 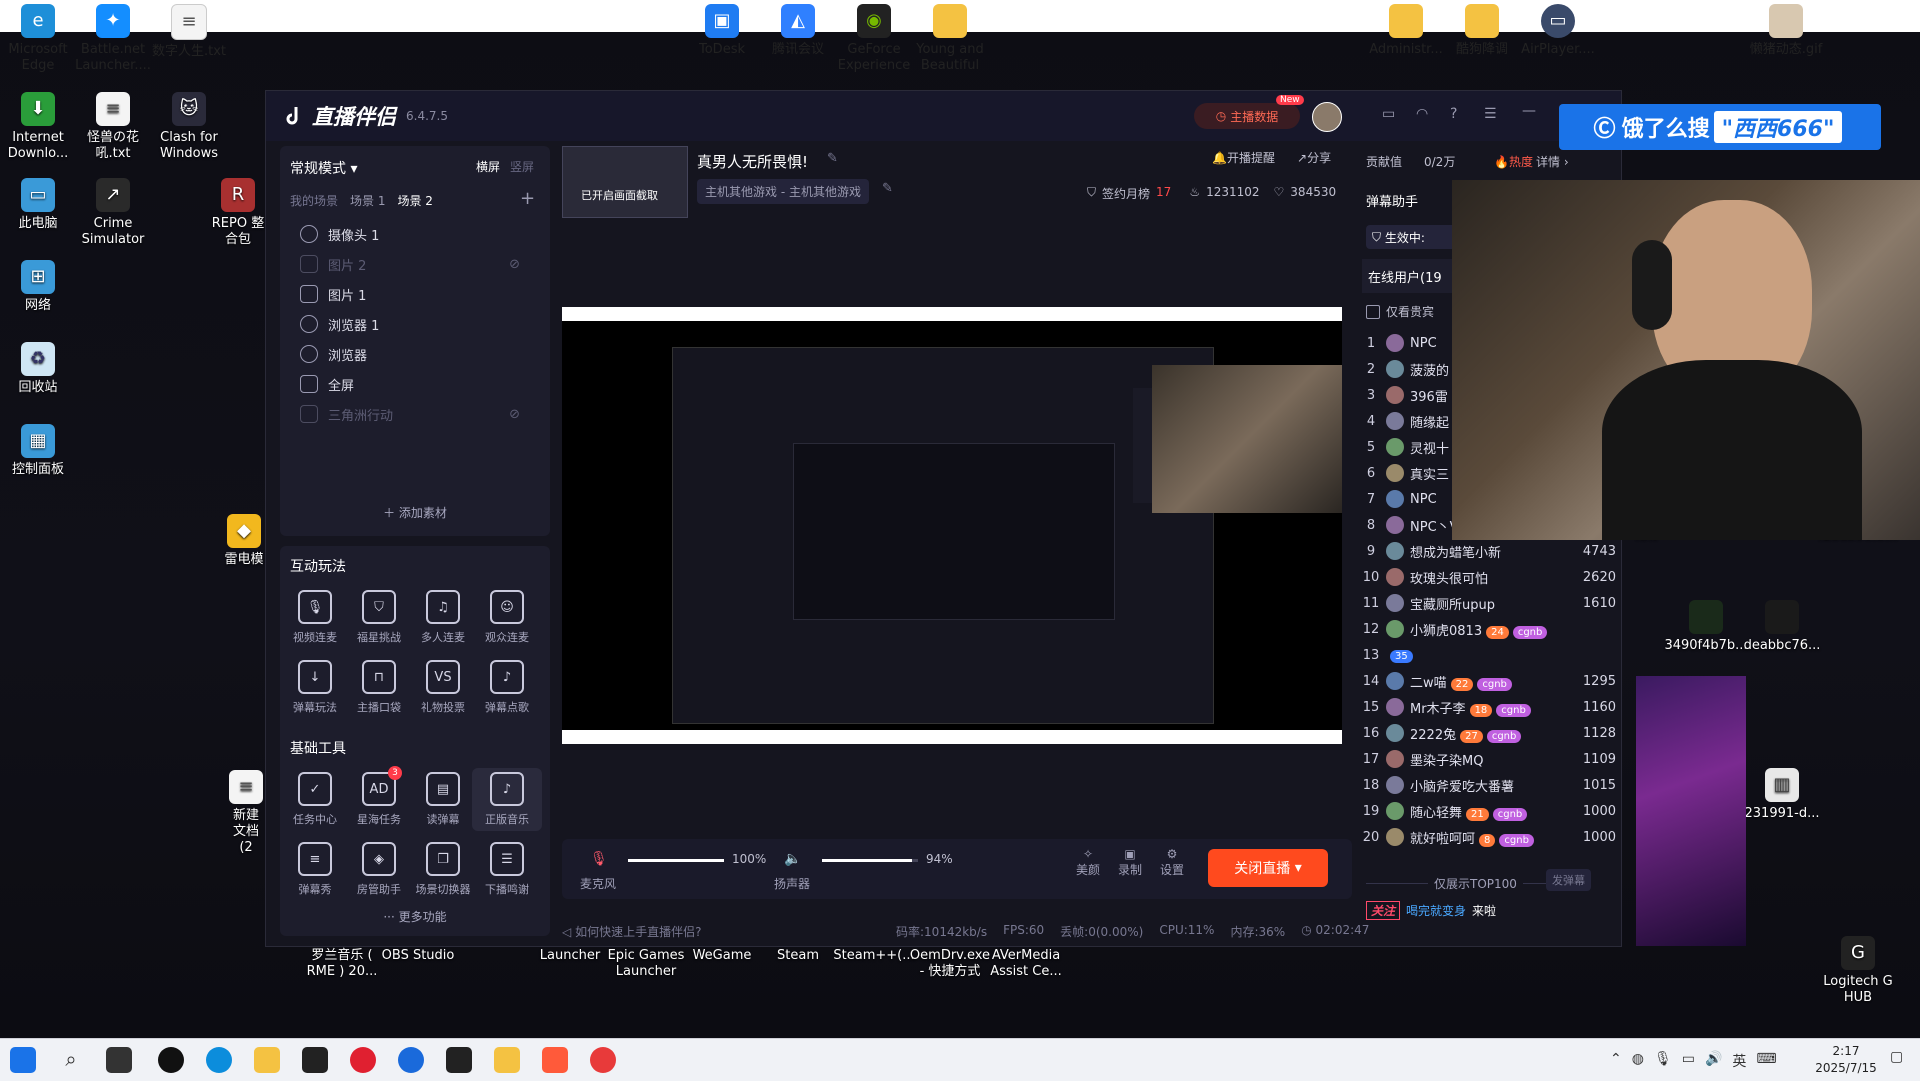 I want to click on desktop-icon-launcher: Launcher, so click(x=570, y=956).